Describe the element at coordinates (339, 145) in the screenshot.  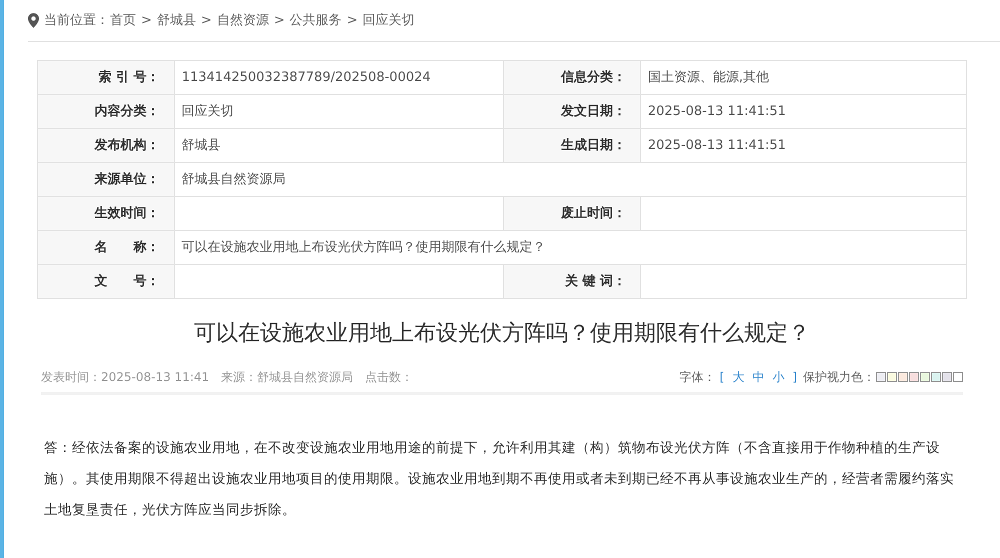
I see `field-value: 舒城县` at that location.